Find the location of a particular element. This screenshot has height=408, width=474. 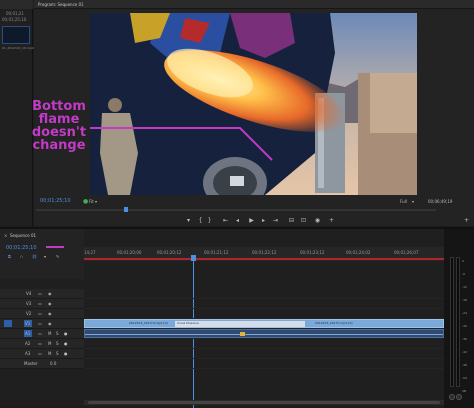

audio-clip is located at coordinates (264, 333).